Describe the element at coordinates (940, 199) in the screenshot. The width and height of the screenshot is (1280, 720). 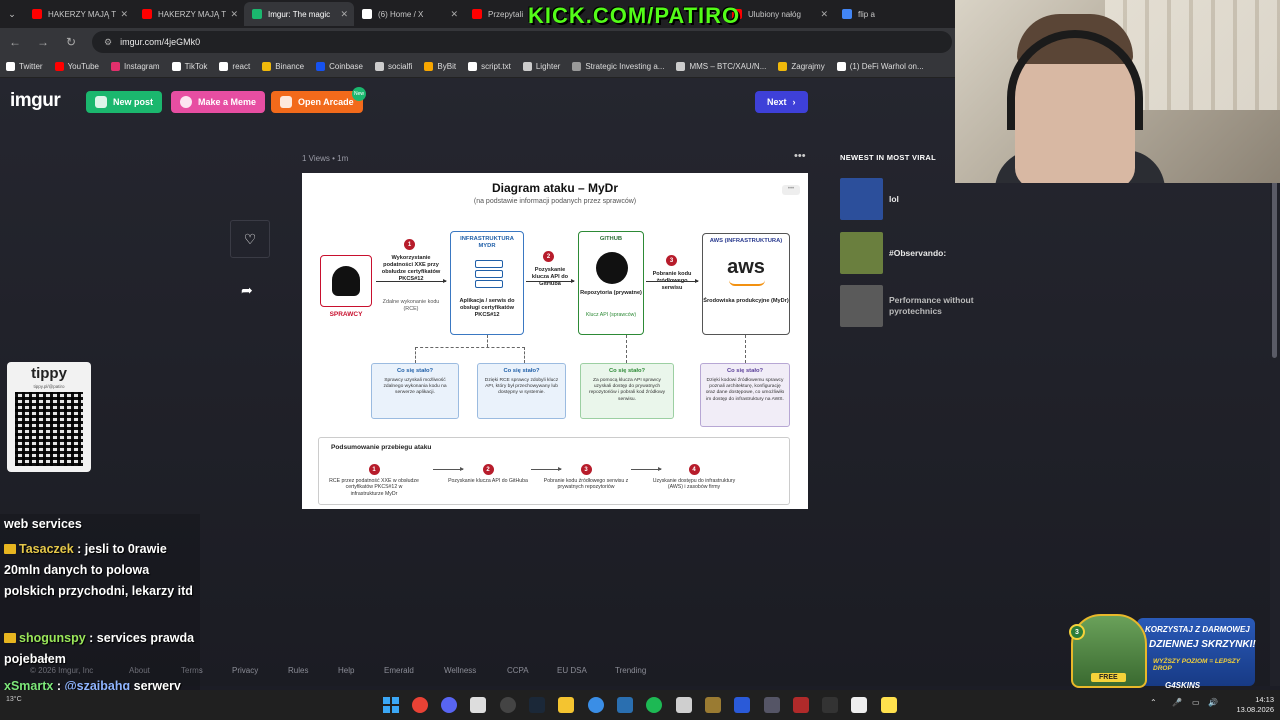
I see `viral-post-item: lol` at that location.